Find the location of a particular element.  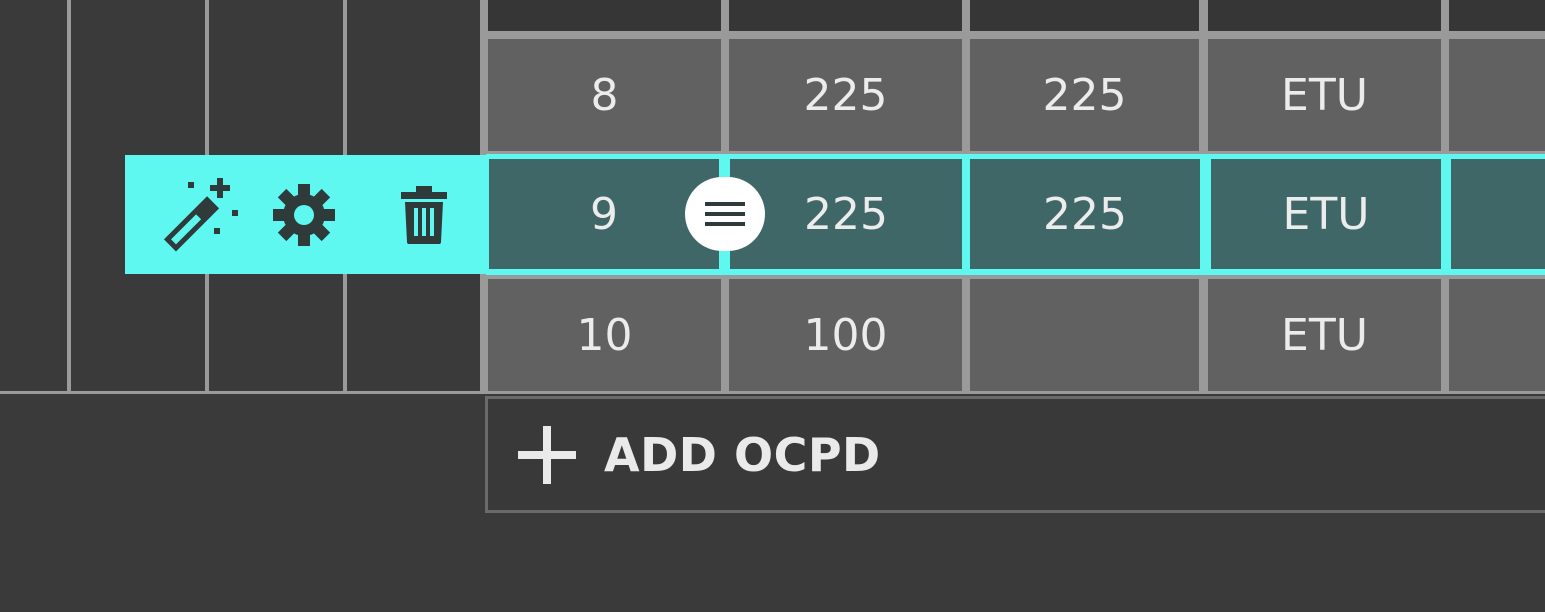

row-number-cell: 8 is located at coordinates (604, 95).